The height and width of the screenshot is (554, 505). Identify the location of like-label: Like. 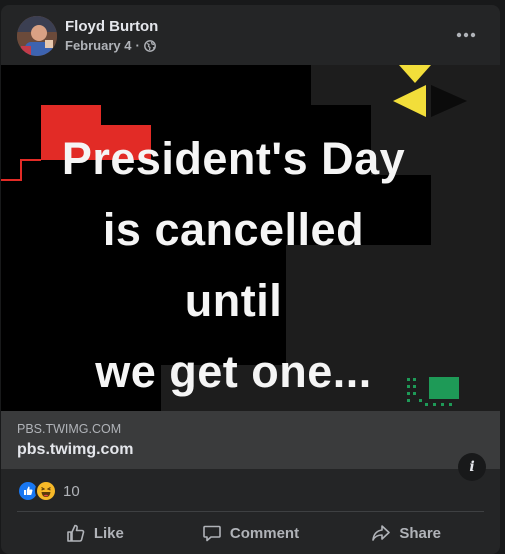
(108, 533).